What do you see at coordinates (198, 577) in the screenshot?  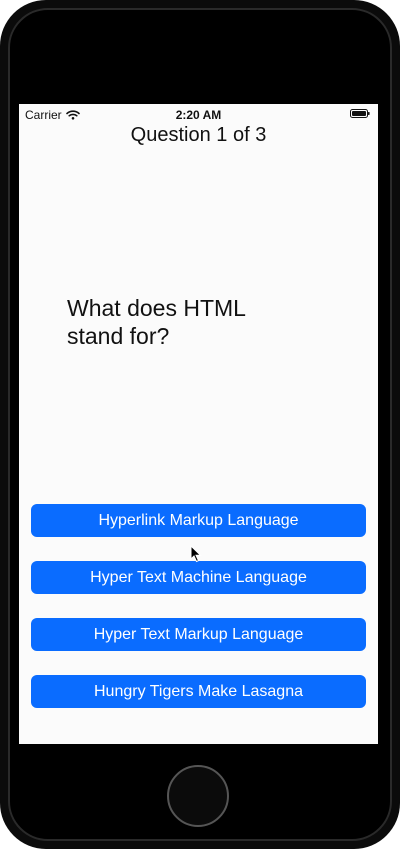 I see `answer-button-2: Hyper Text Machine Language` at bounding box center [198, 577].